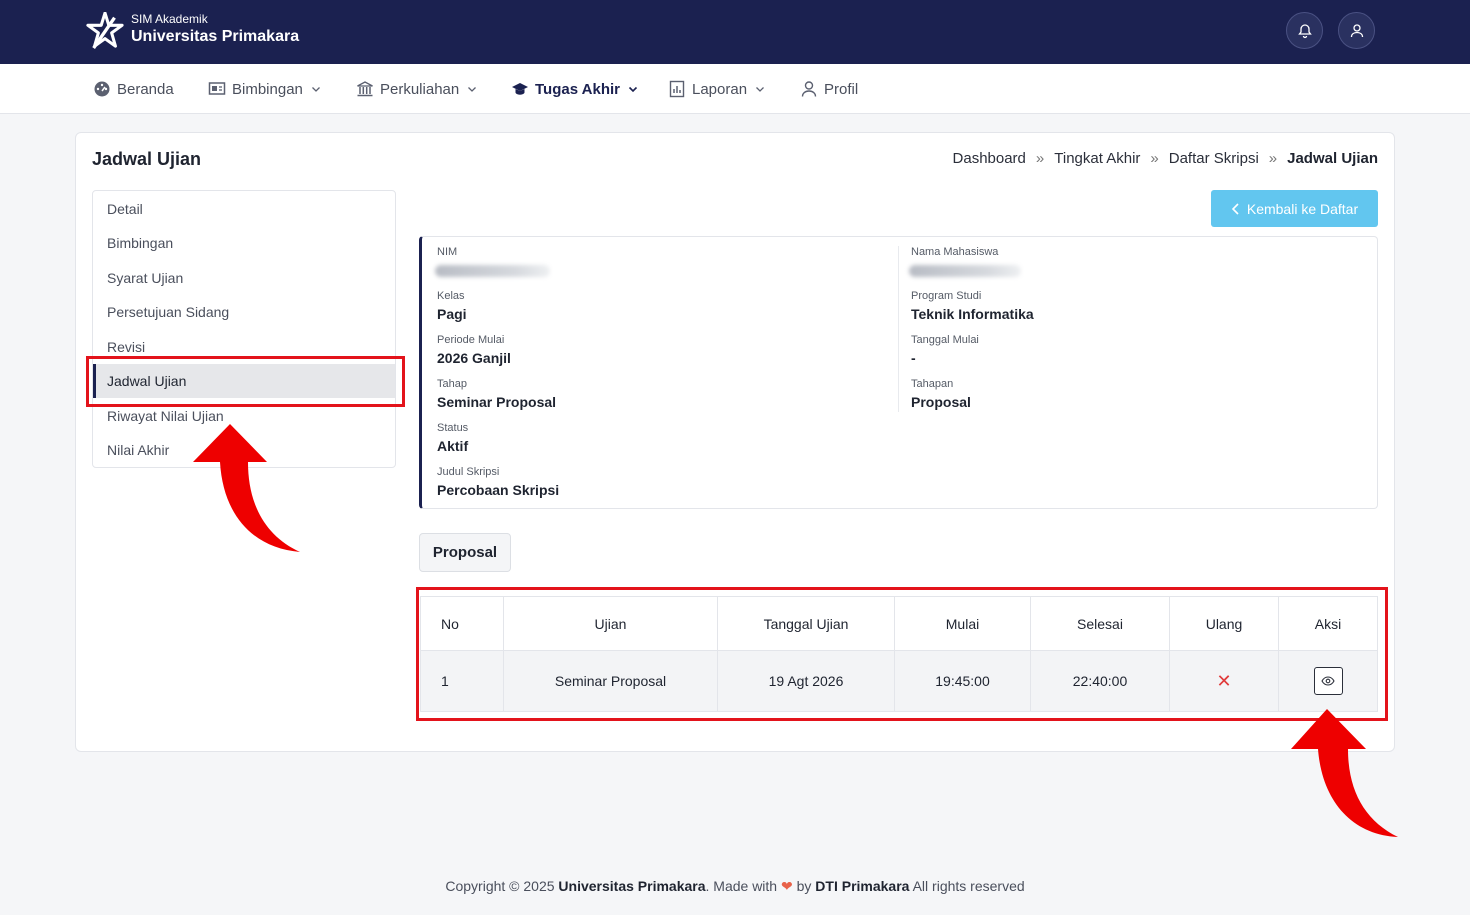  What do you see at coordinates (453, 428) in the screenshot?
I see `status-label: Status` at bounding box center [453, 428].